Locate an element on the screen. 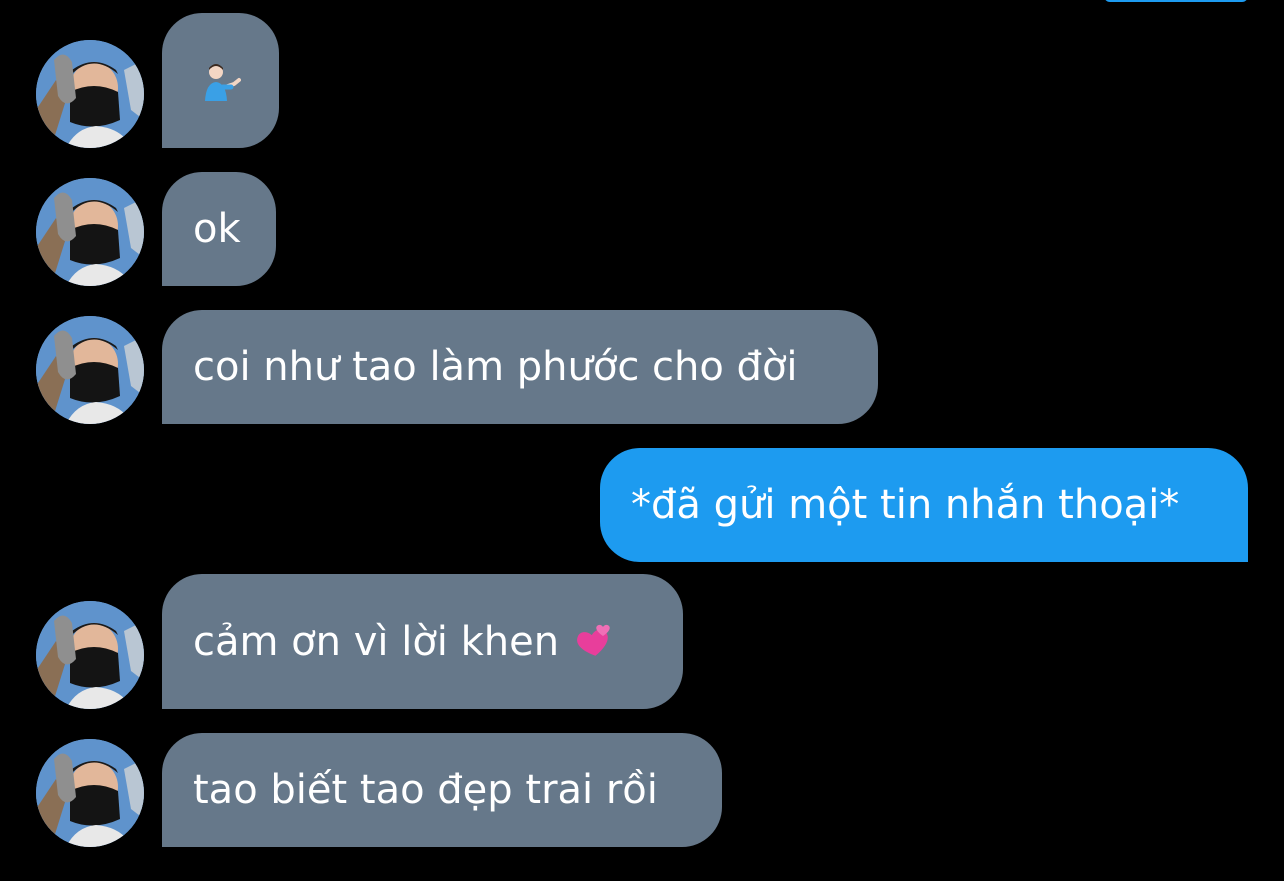  message-text: coi như tao làm phước cho đời is located at coordinates (495, 367).